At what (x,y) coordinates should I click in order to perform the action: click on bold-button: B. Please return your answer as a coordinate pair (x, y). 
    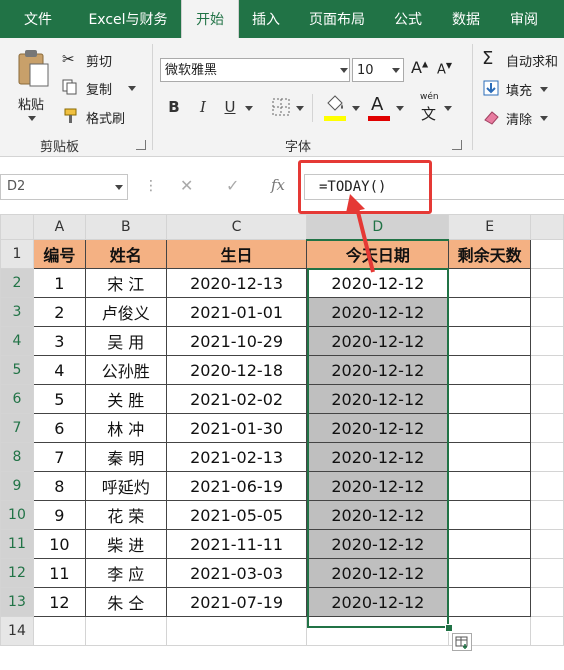
    Looking at the image, I should click on (174, 107).